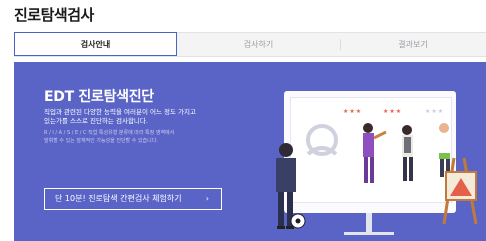  What do you see at coordinates (322, 140) in the screenshot?
I see `profile-placeholder-icon` at bounding box center [322, 140].